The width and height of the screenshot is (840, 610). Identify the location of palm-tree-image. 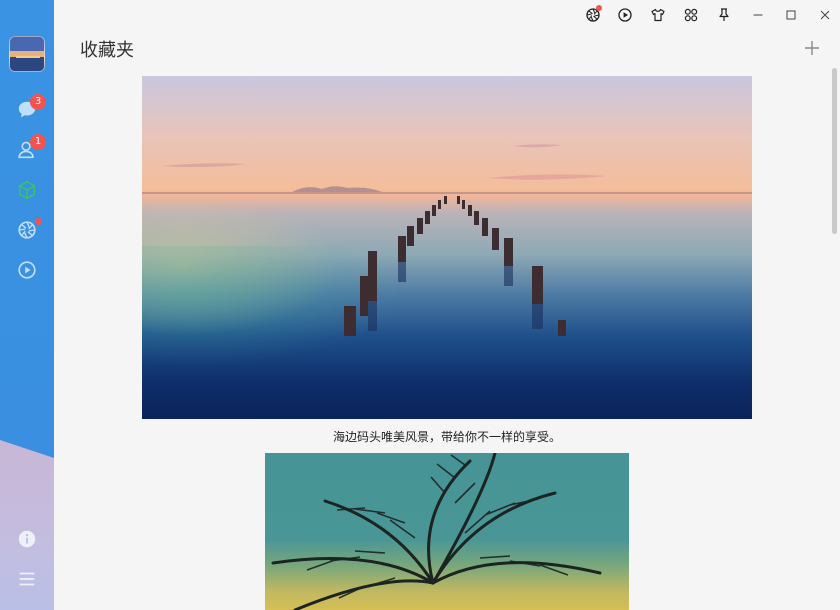
(447, 531).